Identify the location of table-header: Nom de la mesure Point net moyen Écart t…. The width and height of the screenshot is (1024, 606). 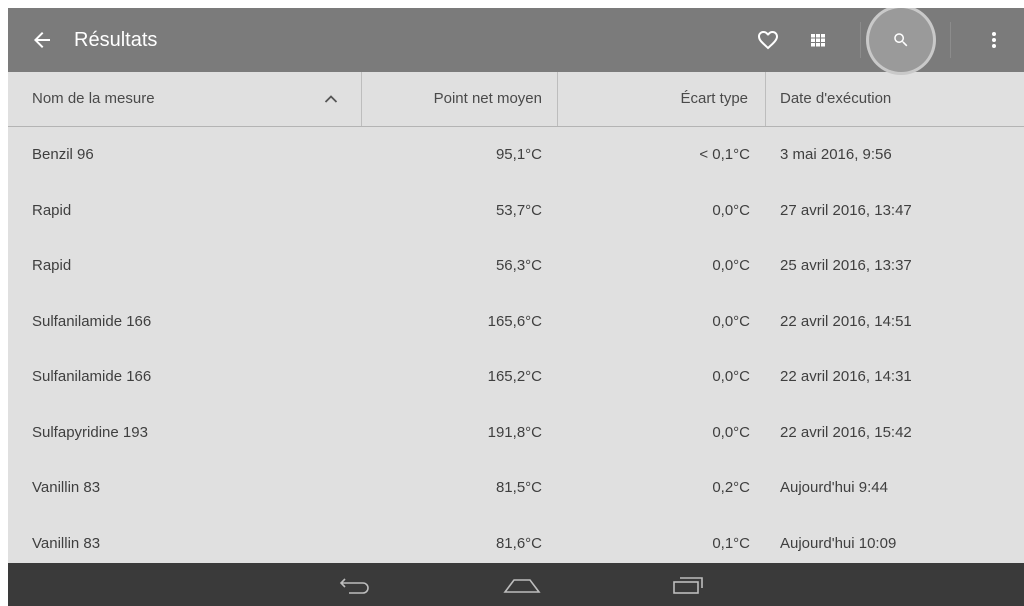
(516, 99).